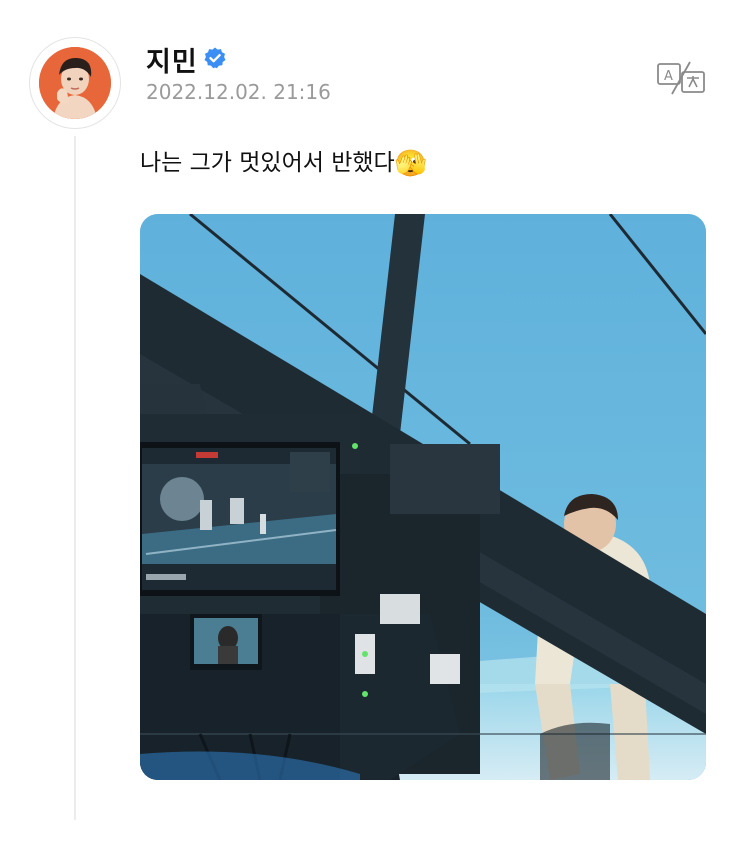  What do you see at coordinates (668, 76) in the screenshot?
I see `svg-text: A` at bounding box center [668, 76].